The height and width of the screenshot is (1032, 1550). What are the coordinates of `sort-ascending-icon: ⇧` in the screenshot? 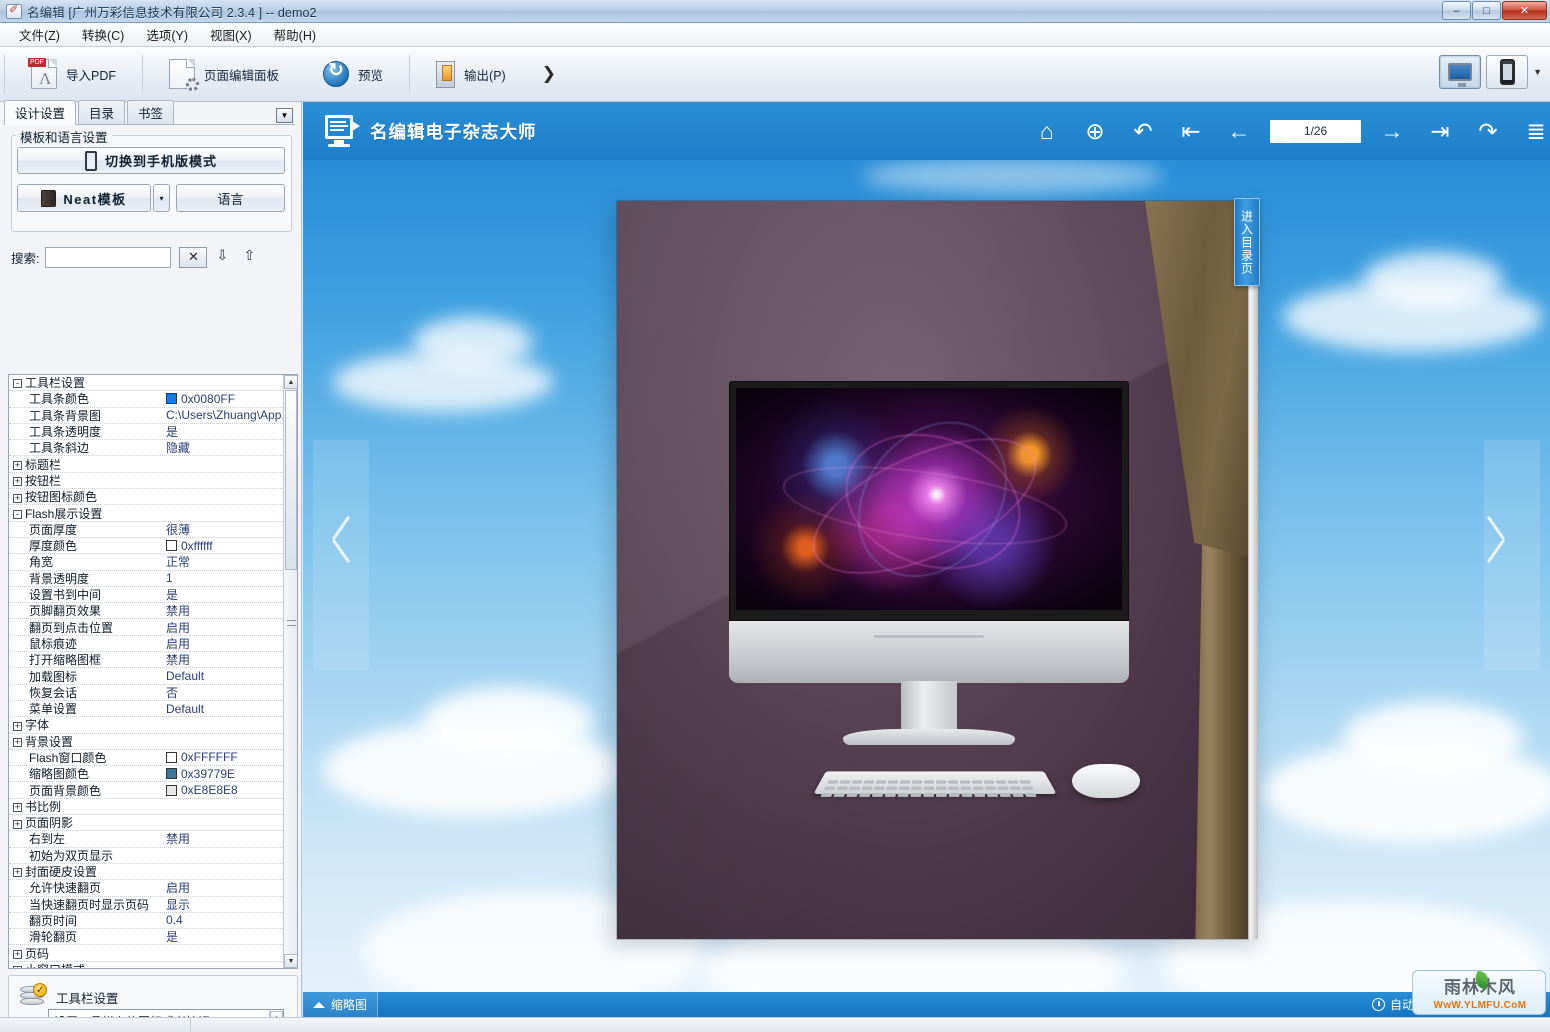 It's located at (252, 257).